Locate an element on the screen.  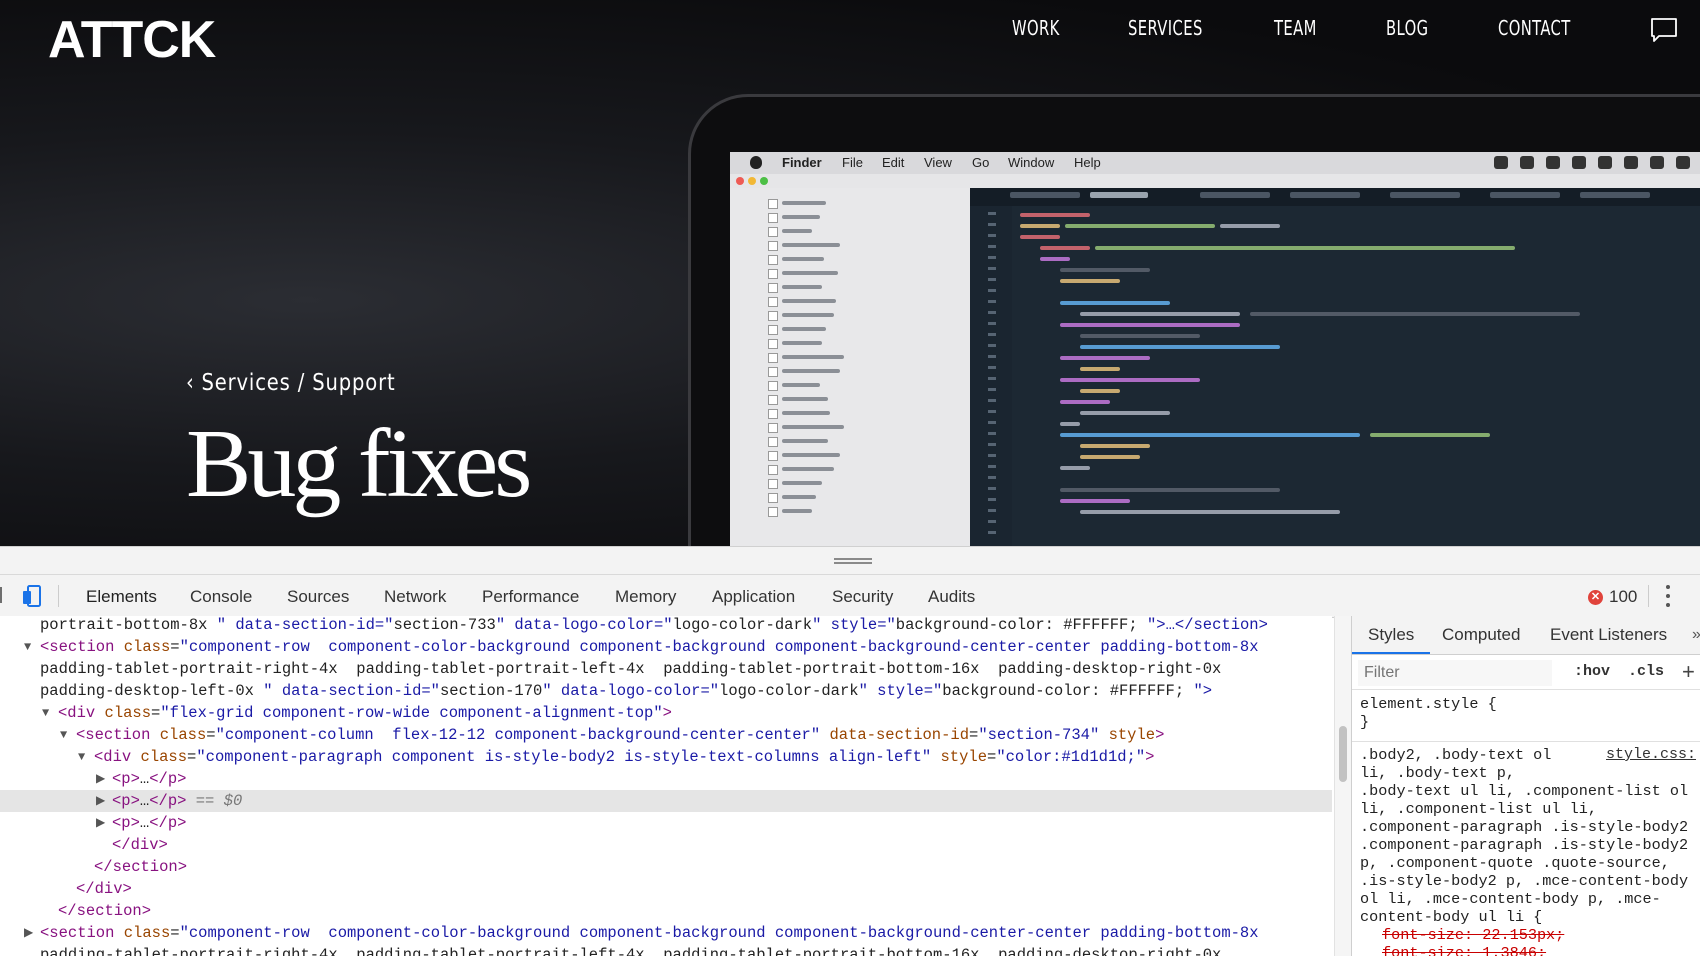
css-declaration: font-size: 22.153px; is located at coordinates (1541, 935).